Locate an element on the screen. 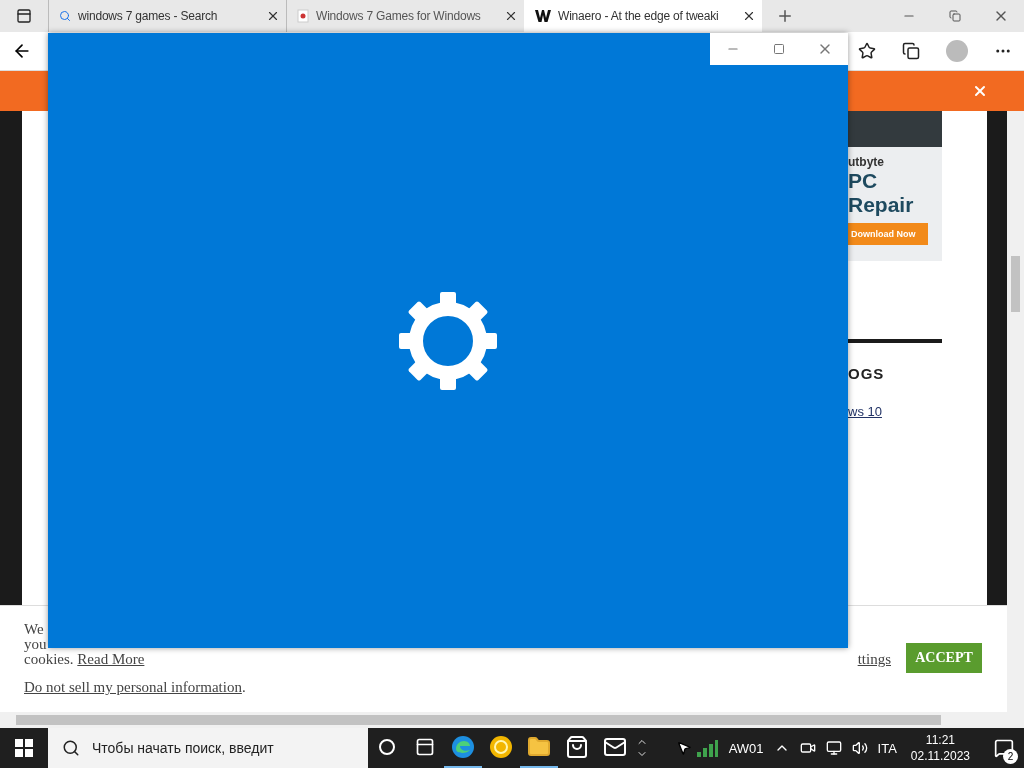 The image size is (1024, 768). signal-chart-icon is located at coordinates (706, 748).